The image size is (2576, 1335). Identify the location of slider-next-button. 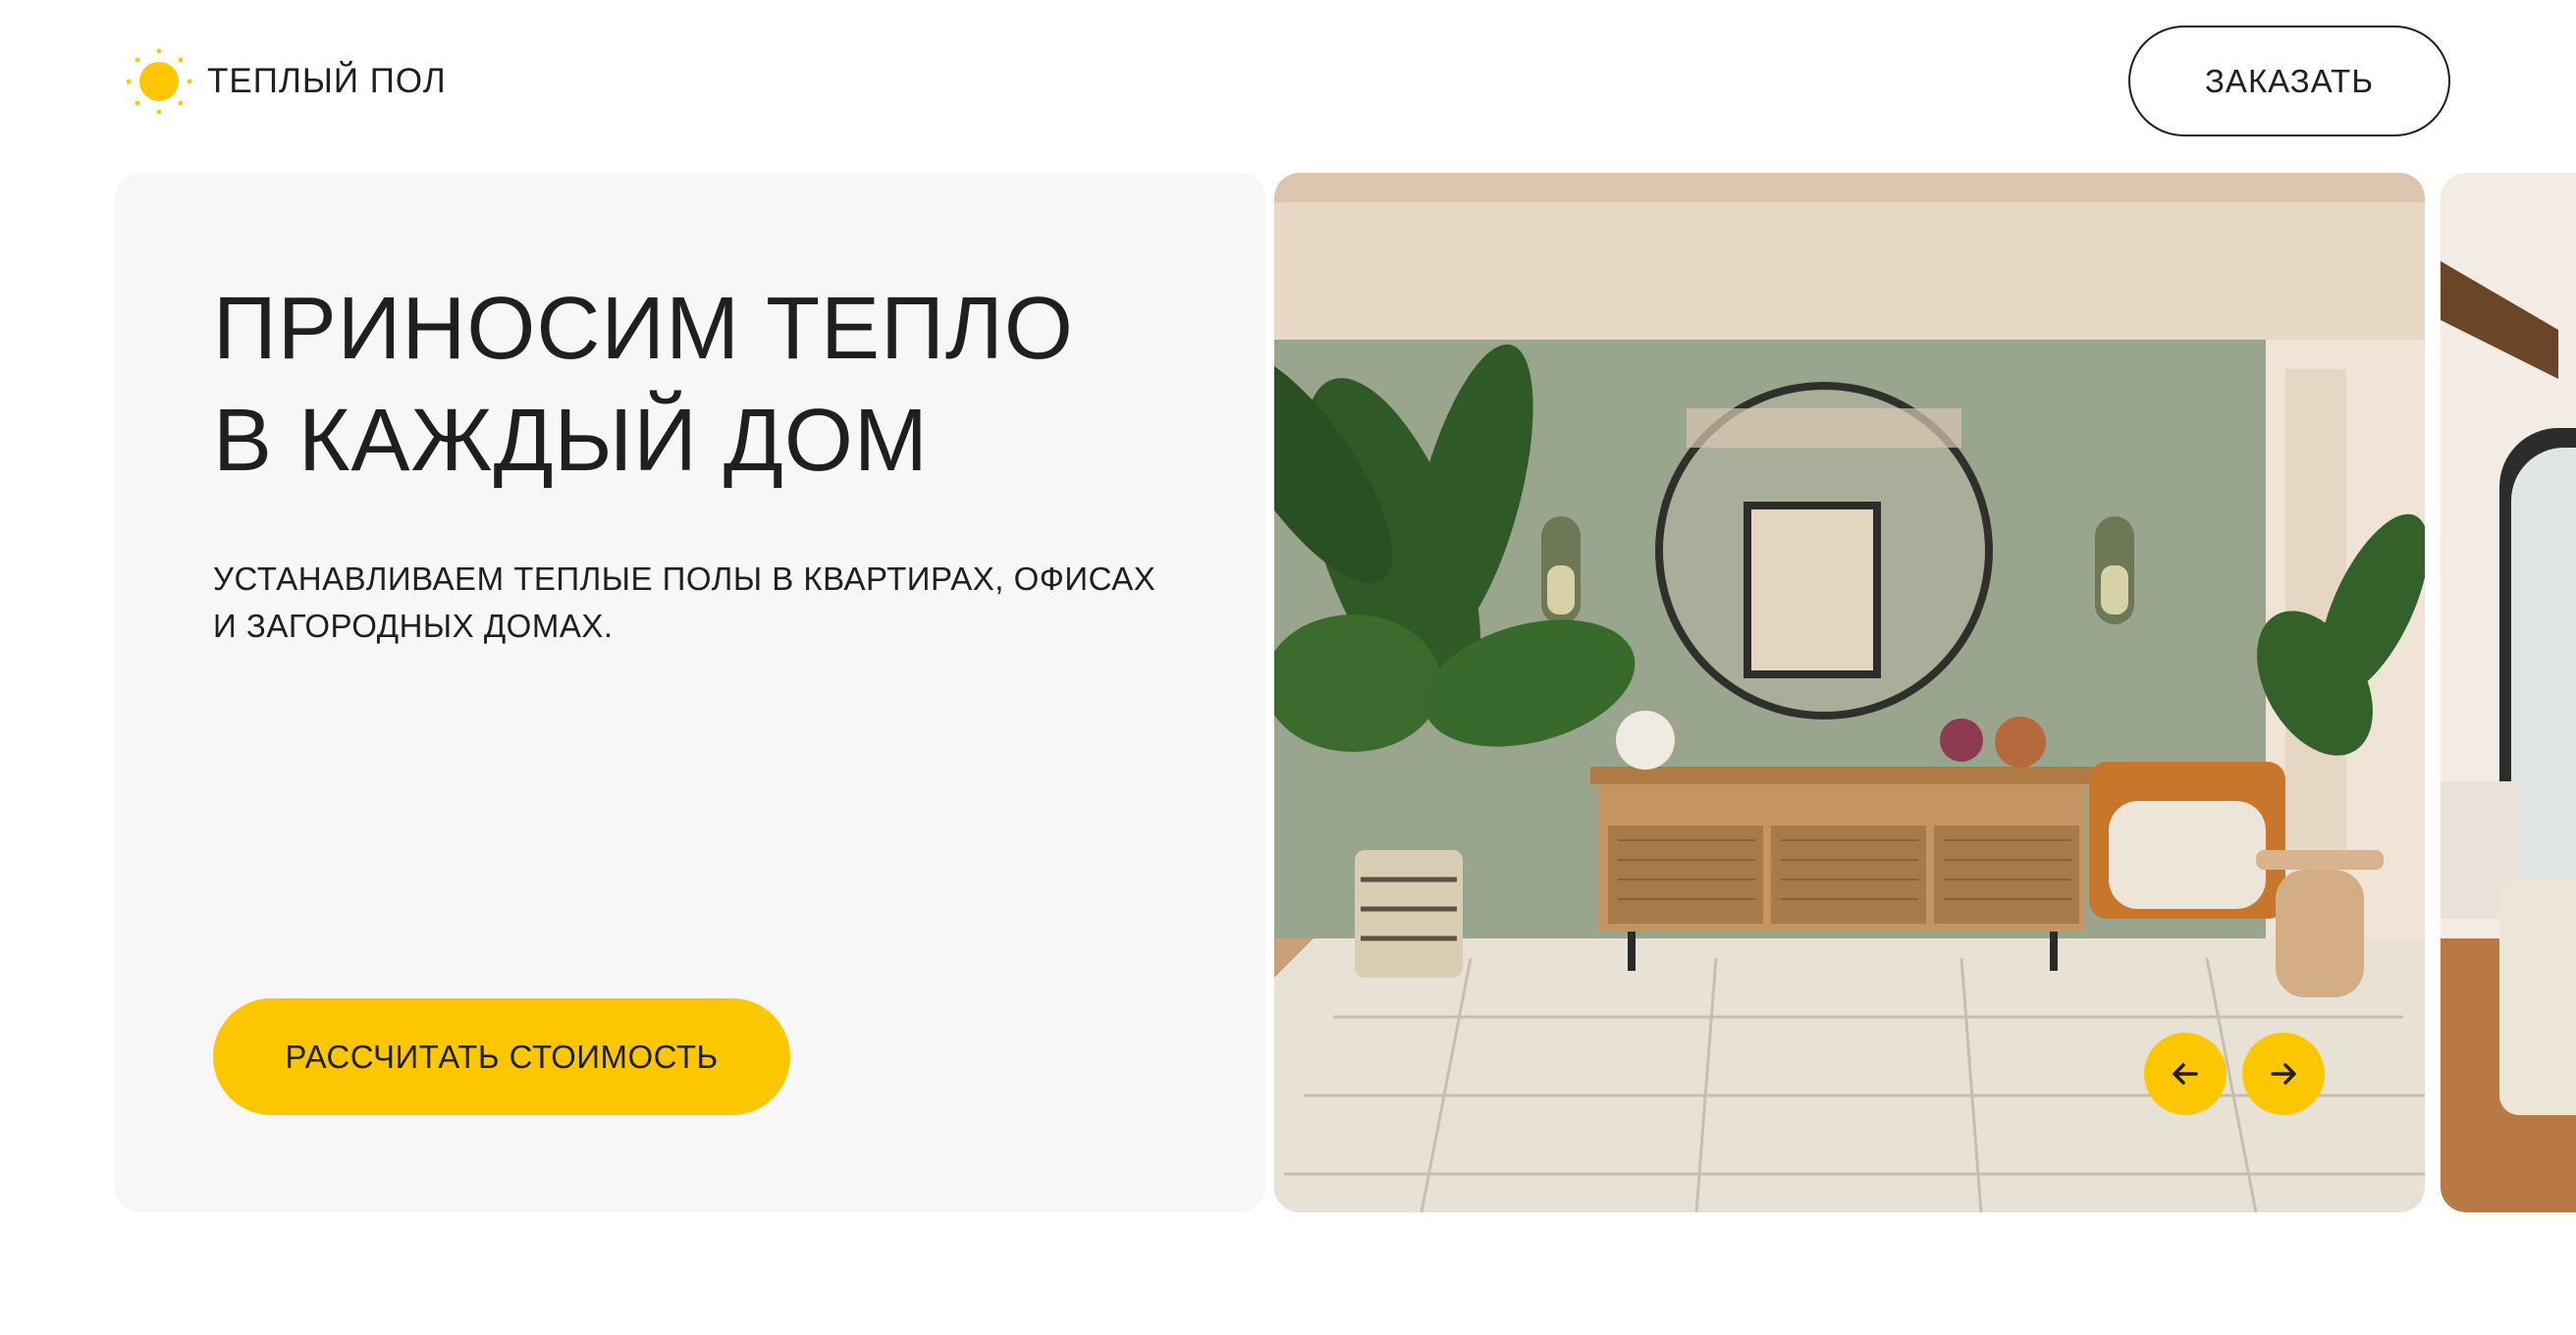
(2283, 1074).